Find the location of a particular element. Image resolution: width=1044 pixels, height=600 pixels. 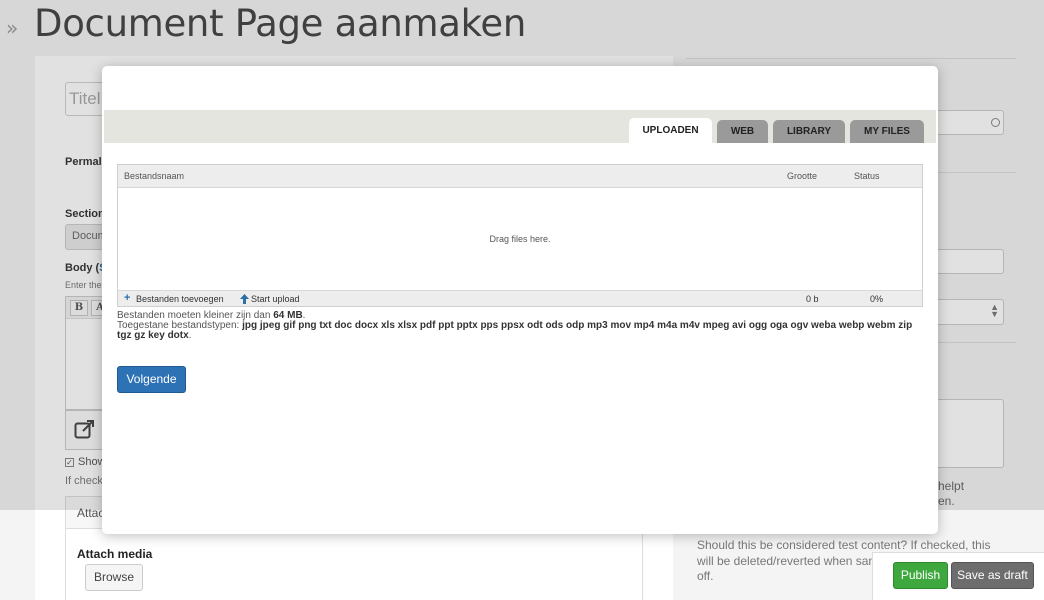

next-button: Volgende is located at coordinates (151, 379).